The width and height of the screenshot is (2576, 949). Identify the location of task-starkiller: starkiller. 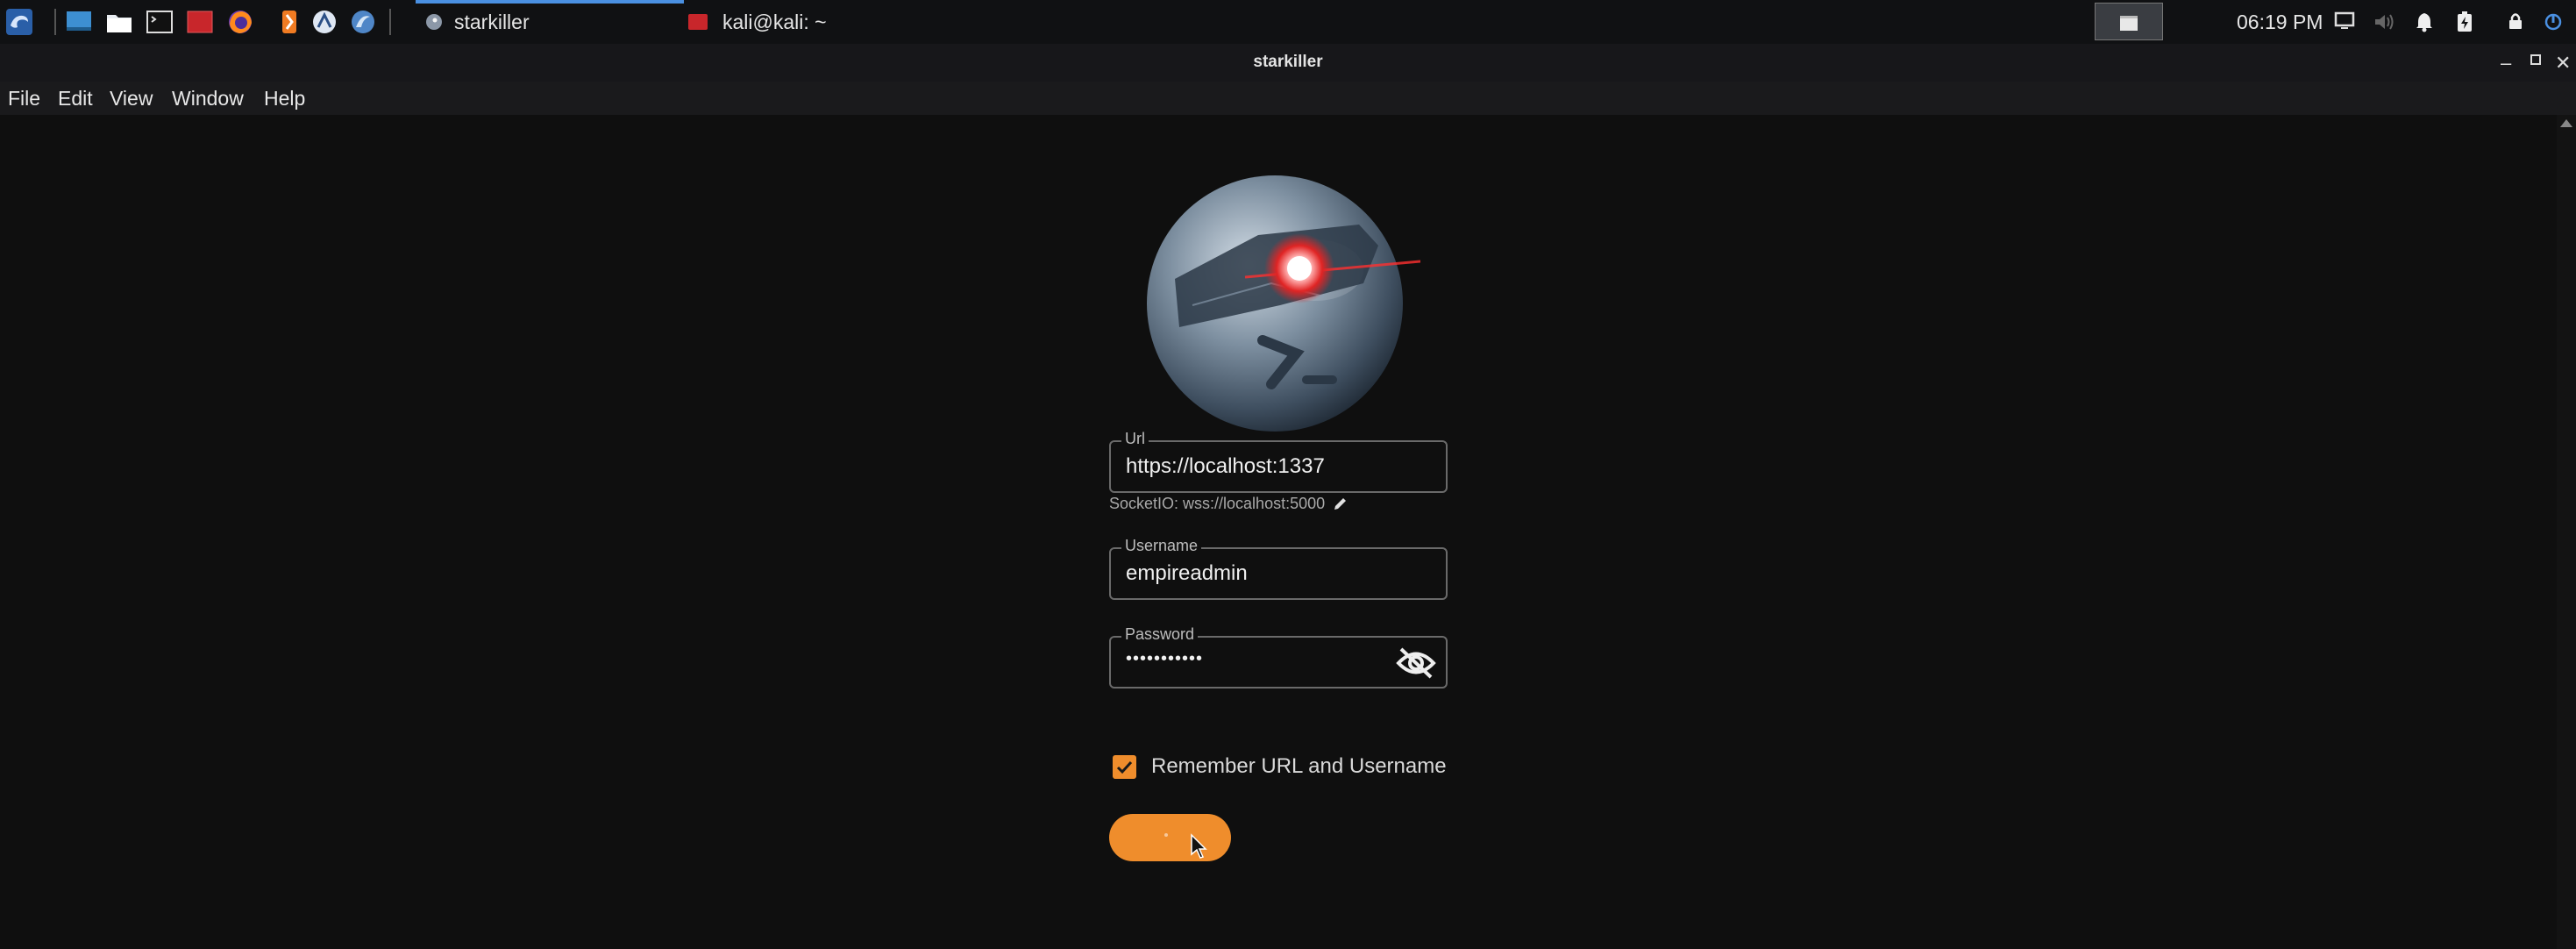
(550, 22).